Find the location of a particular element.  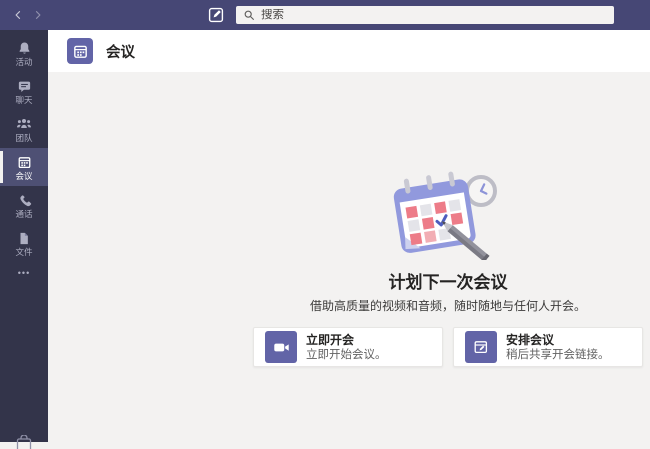

schedule-meeting-text: 安排会议 稍后共享开会链接。 is located at coordinates (558, 347).